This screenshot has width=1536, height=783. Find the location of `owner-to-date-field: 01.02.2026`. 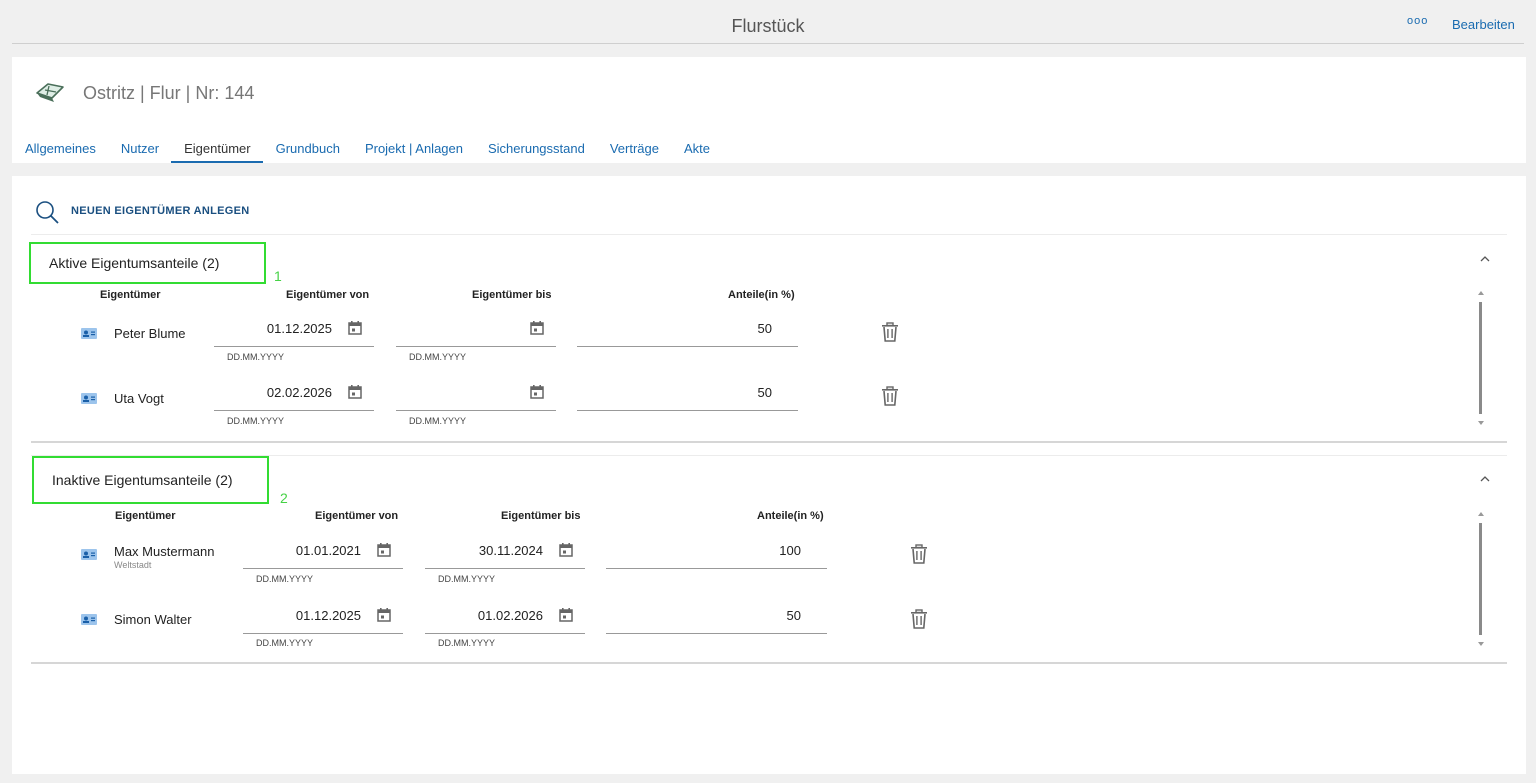

owner-to-date-field: 01.02.2026 is located at coordinates (505, 617).